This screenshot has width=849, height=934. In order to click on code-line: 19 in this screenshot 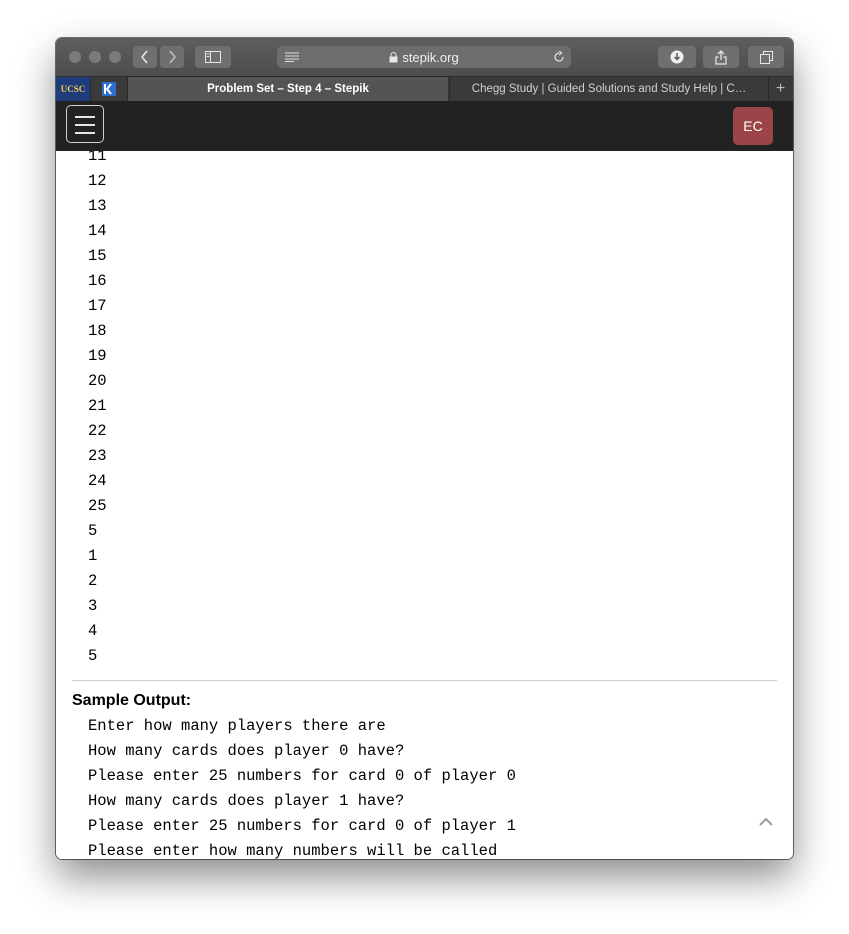, I will do `click(97, 356)`.